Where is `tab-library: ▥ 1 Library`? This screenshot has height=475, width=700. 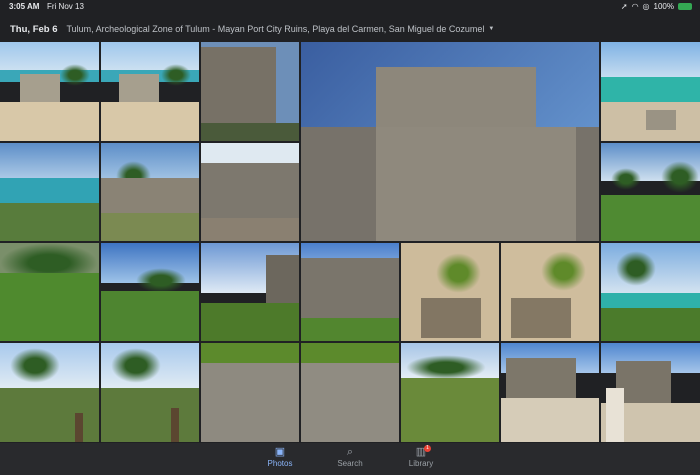 tab-library: ▥ 1 Library is located at coordinates (421, 456).